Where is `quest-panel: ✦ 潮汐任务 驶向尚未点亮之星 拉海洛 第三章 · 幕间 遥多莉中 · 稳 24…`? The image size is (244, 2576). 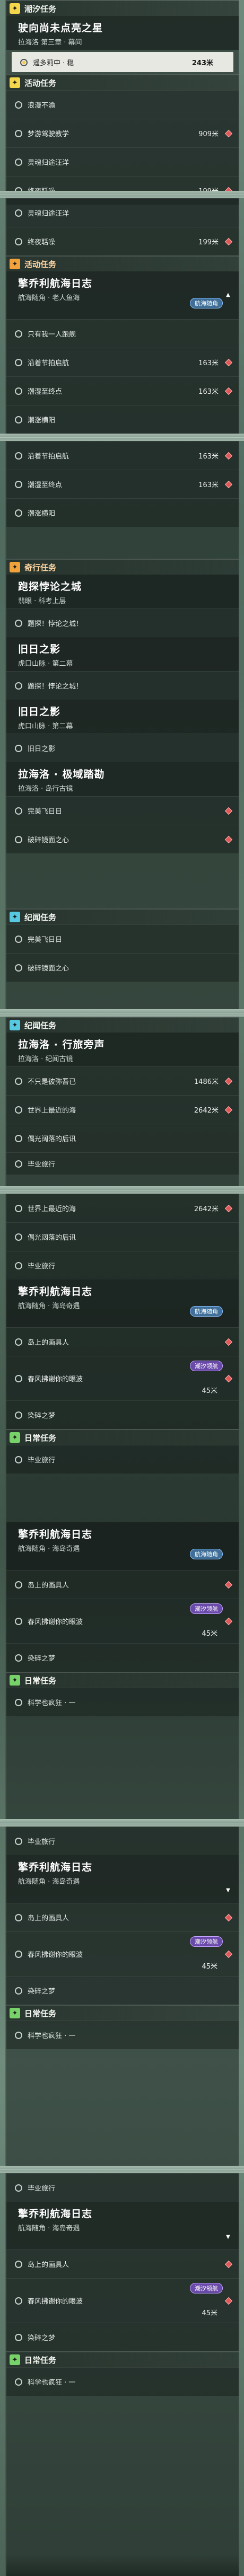
quest-panel: ✦ 潮汐任务 驶向尚未点亮之星 拉海洛 第三章 · 幕间 遥多莉中 · 稳 24… is located at coordinates (122, 102).